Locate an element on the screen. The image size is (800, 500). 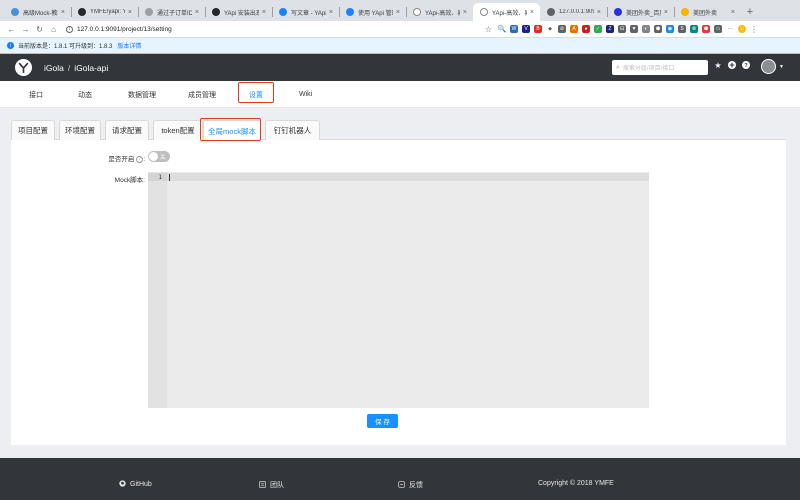
extension-icon: B is located at coordinates (538, 29).